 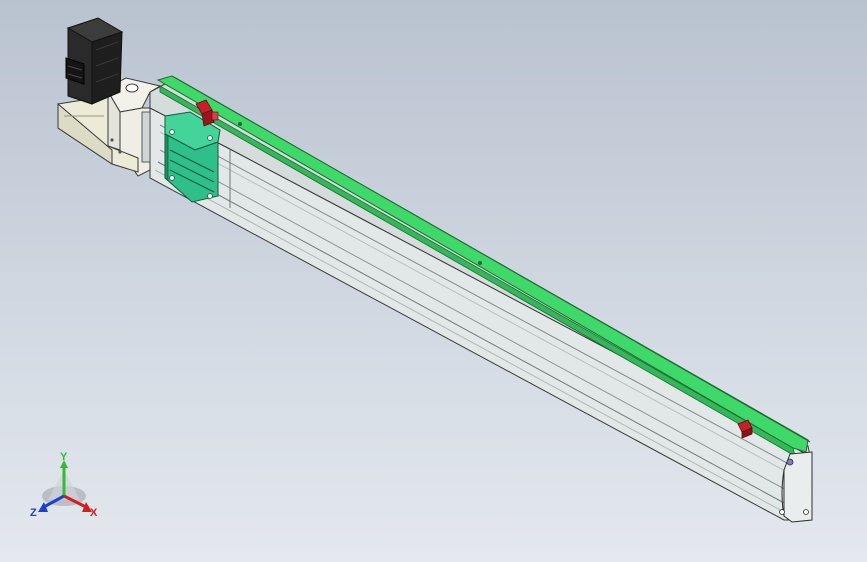 I want to click on servo-motor, so click(x=94, y=61).